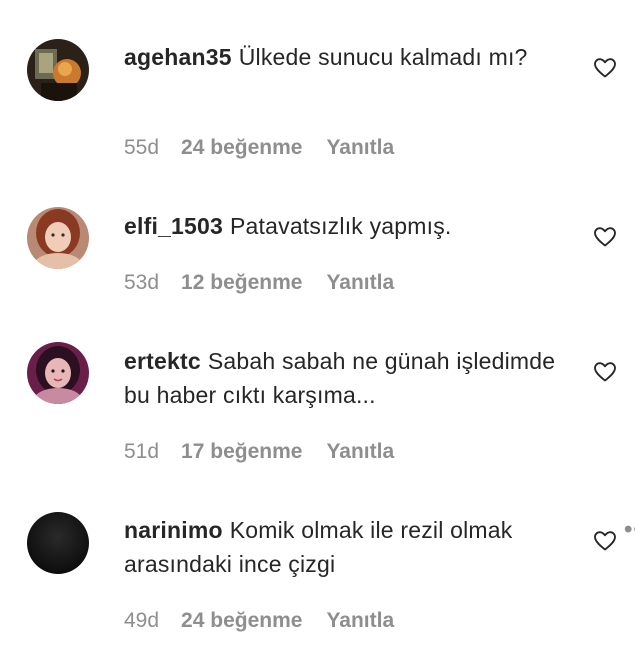 This screenshot has height=656, width=635. I want to click on comment-text: Ülkede sunucu kalmadı mı?, so click(383, 57).